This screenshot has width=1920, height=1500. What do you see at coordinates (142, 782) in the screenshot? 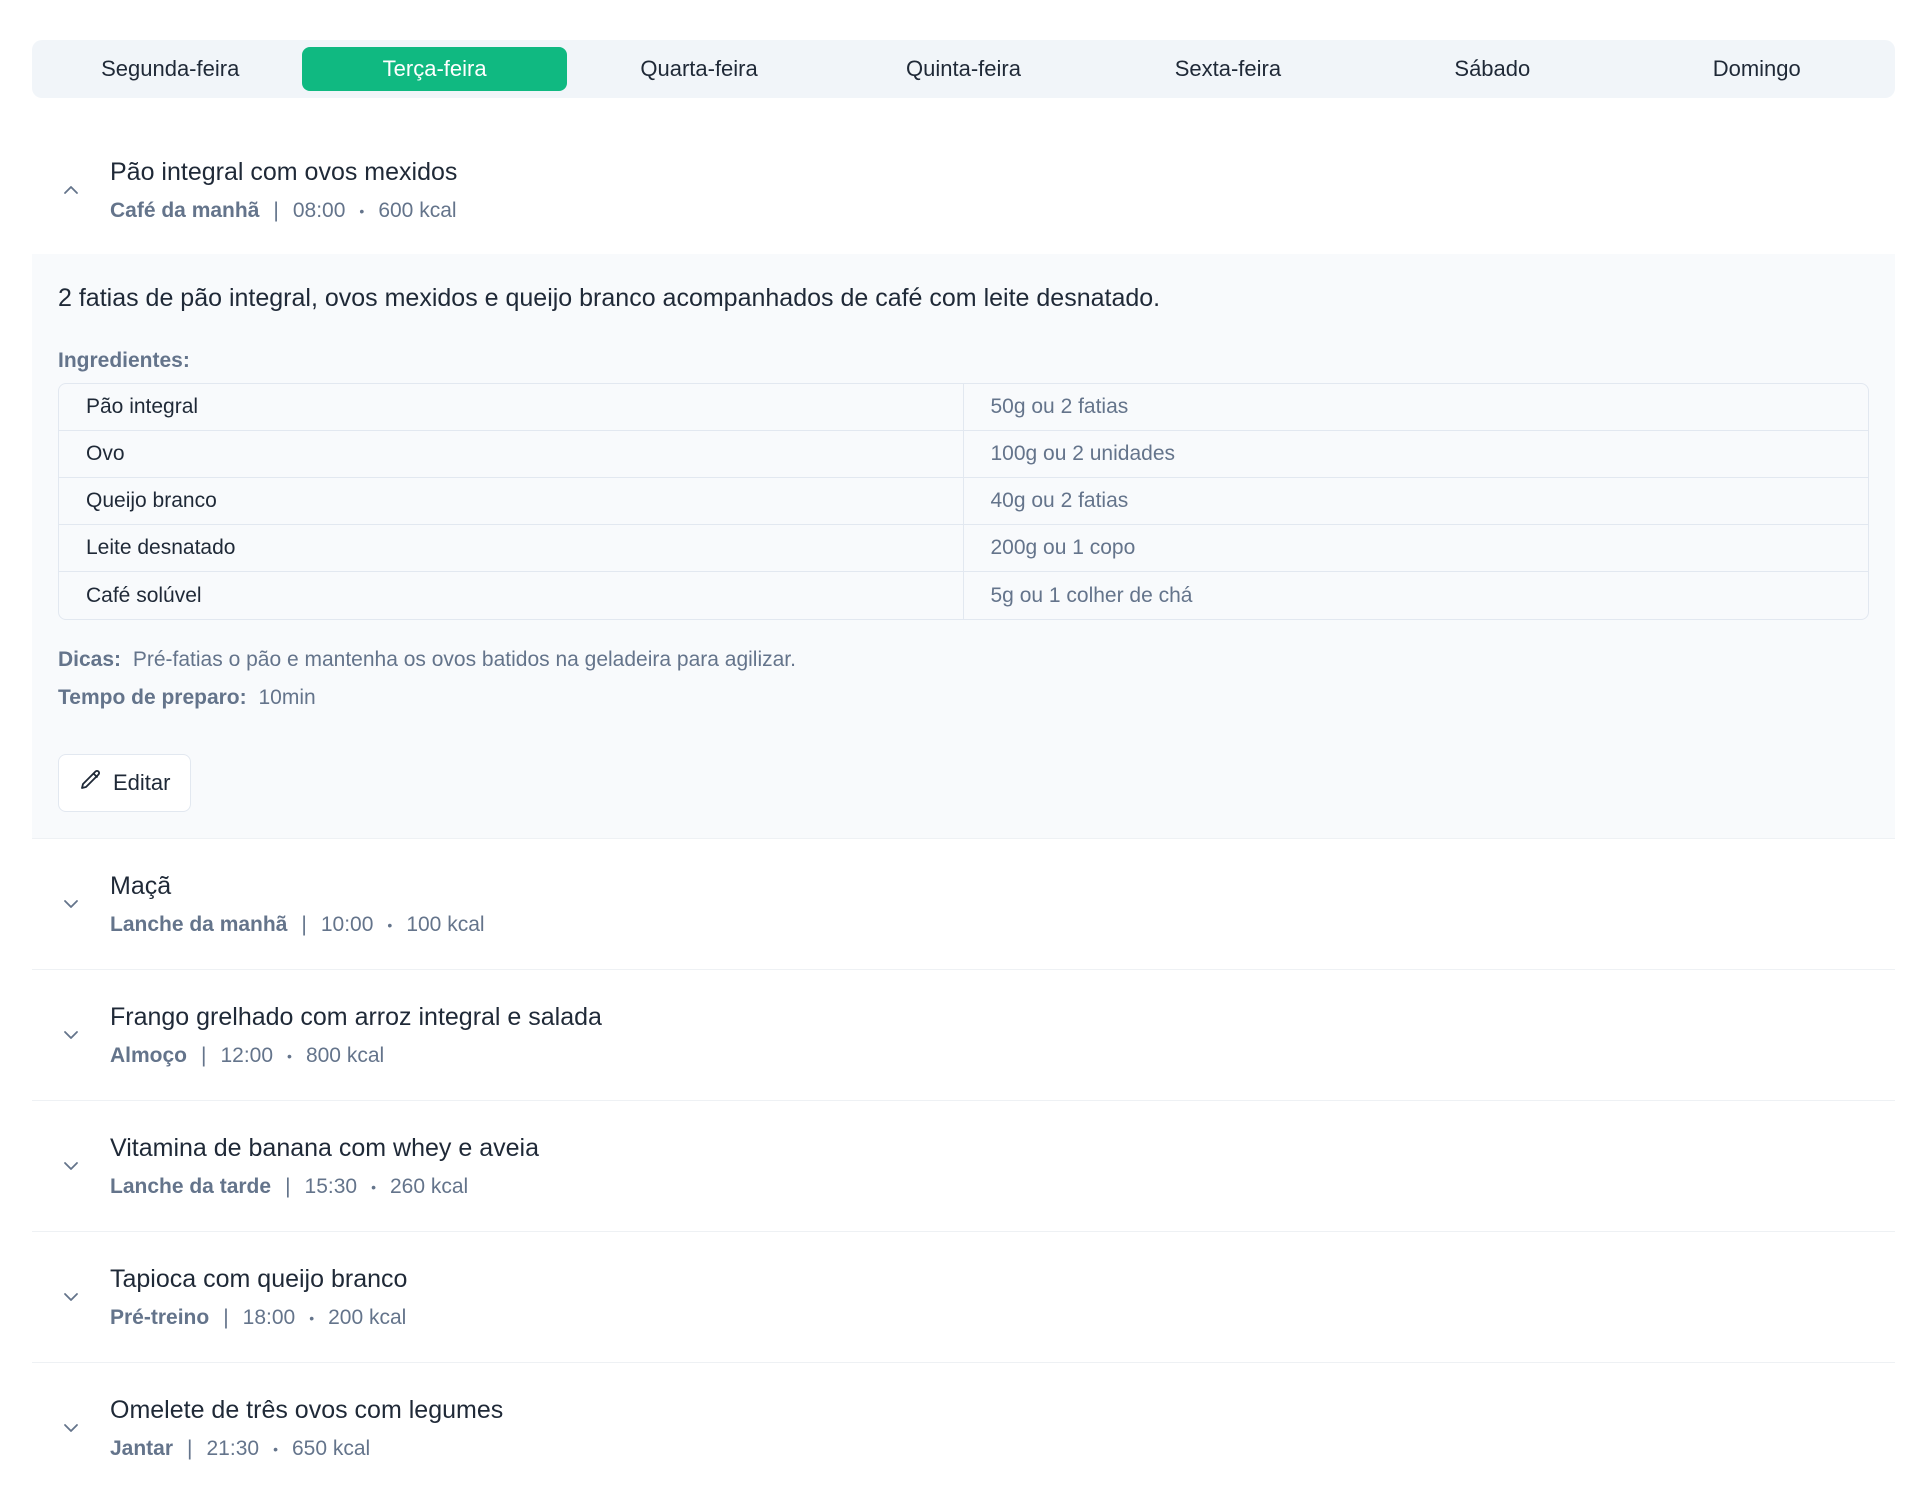
I see `edit-button-label: Editar` at bounding box center [142, 782].